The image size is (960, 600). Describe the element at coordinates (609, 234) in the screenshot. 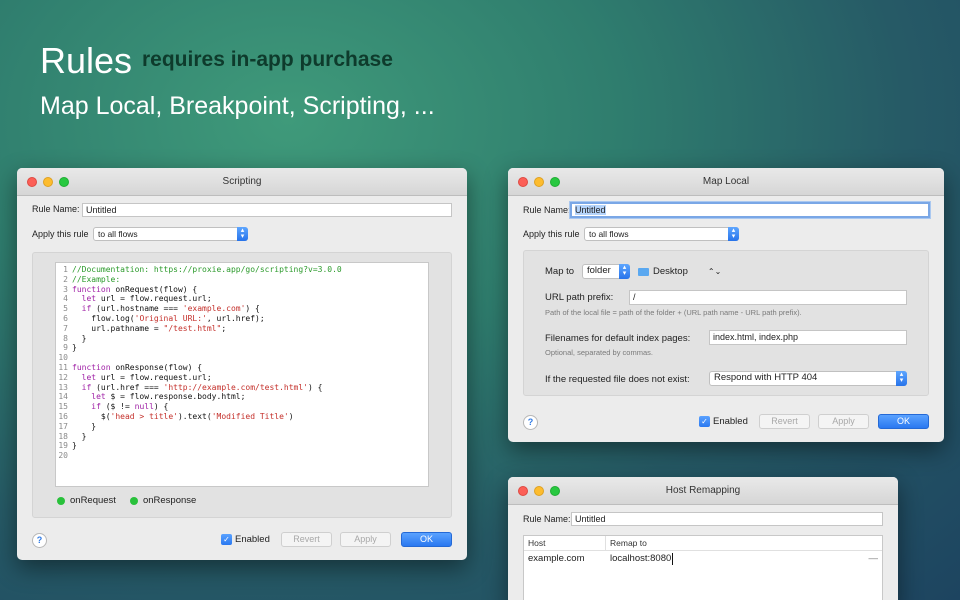

I see `apply-rule-value: to all flows` at that location.